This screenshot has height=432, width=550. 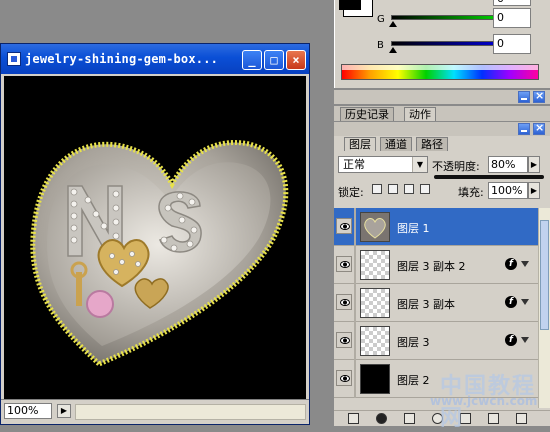 I want to click on fill-slider-arrow: ▶, so click(x=534, y=190).